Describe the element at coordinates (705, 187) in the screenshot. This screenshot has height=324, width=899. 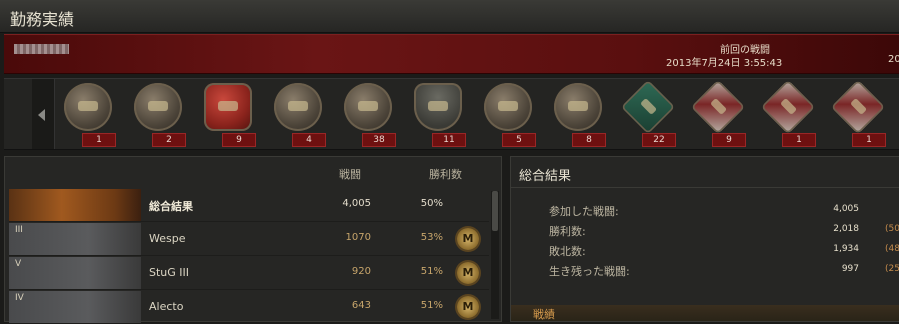
I see `divider` at that location.